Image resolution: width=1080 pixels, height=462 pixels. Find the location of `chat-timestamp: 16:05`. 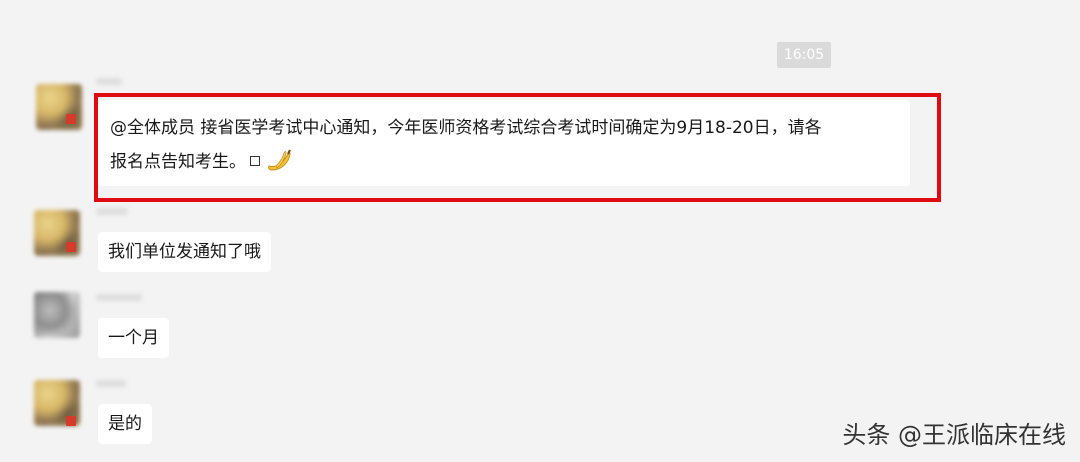

chat-timestamp: 16:05 is located at coordinates (804, 55).